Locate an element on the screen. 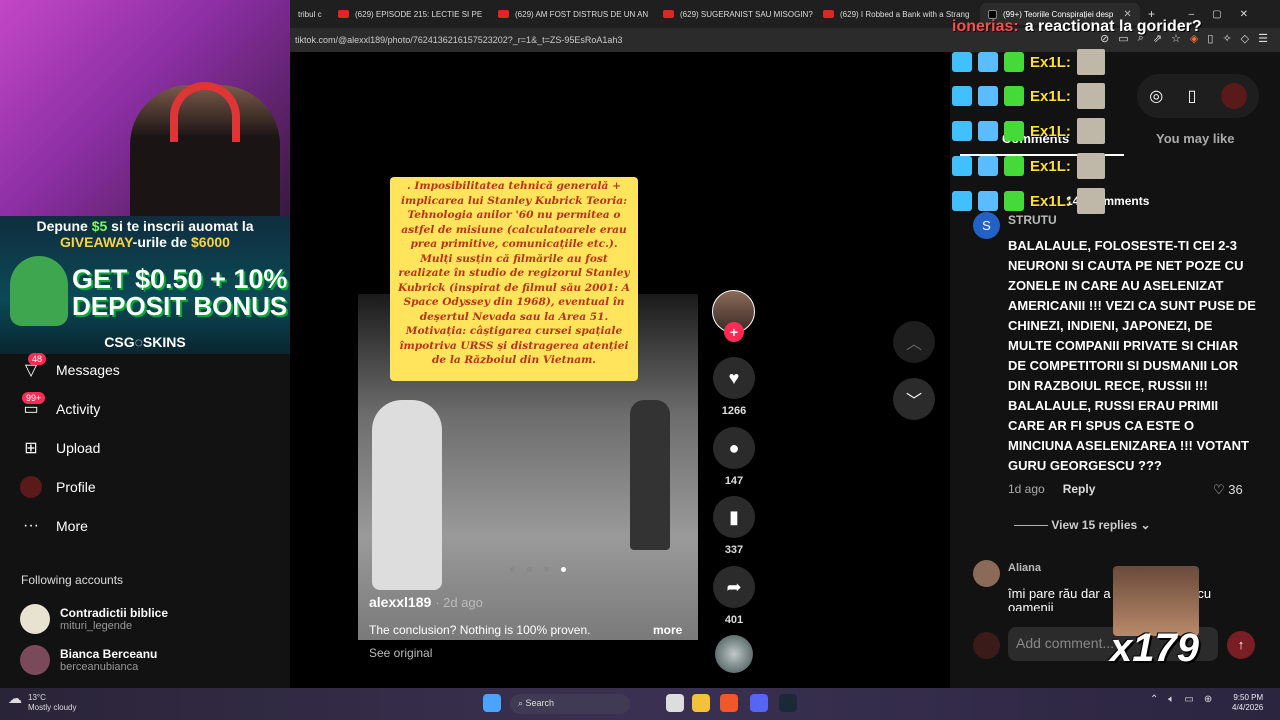 The image size is (1280, 720). menu-icon: ☰ is located at coordinates (1263, 38).